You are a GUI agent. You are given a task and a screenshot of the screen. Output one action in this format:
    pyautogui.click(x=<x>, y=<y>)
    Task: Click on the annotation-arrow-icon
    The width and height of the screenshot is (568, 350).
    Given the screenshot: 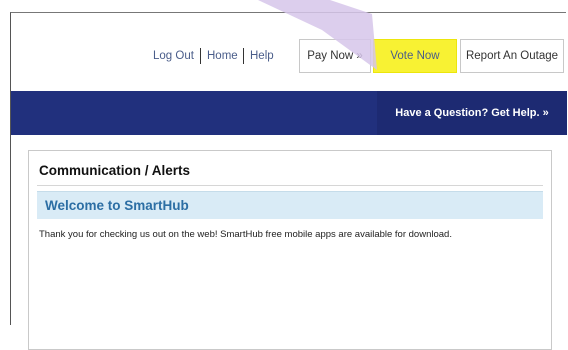 What is the action you would take?
    pyautogui.click(x=317, y=35)
    